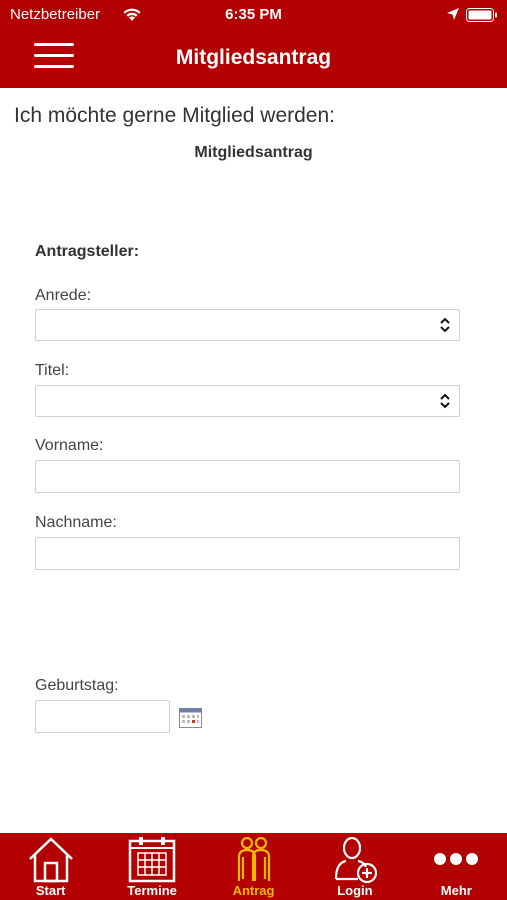 Image resolution: width=507 pixels, height=900 pixels. I want to click on tab-label: Login, so click(355, 890).